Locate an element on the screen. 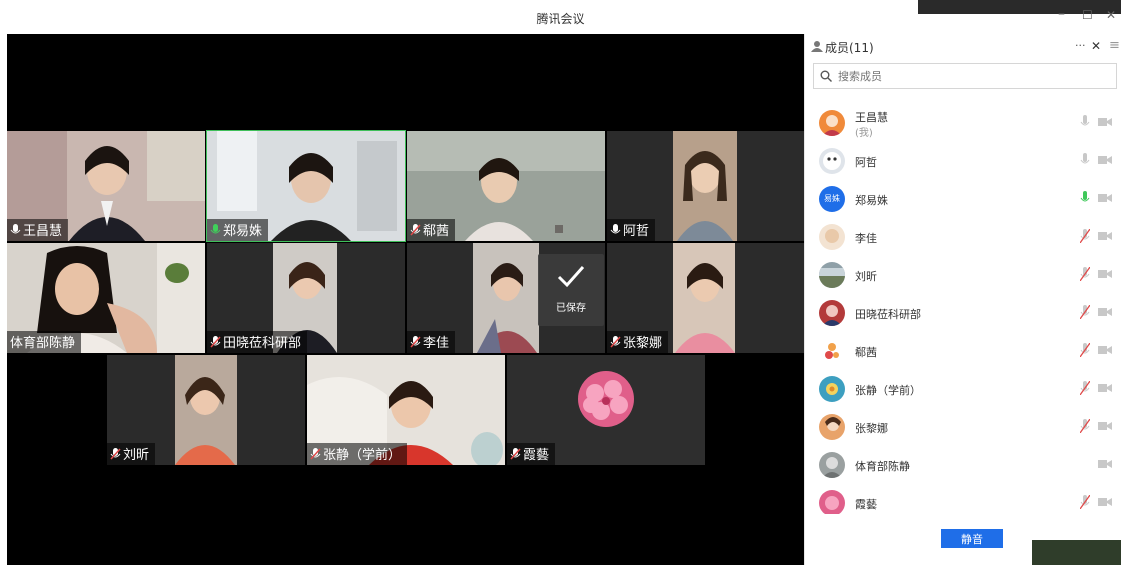 This screenshot has width=1121, height=565. video-tile: 霞藝 is located at coordinates (606, 410).